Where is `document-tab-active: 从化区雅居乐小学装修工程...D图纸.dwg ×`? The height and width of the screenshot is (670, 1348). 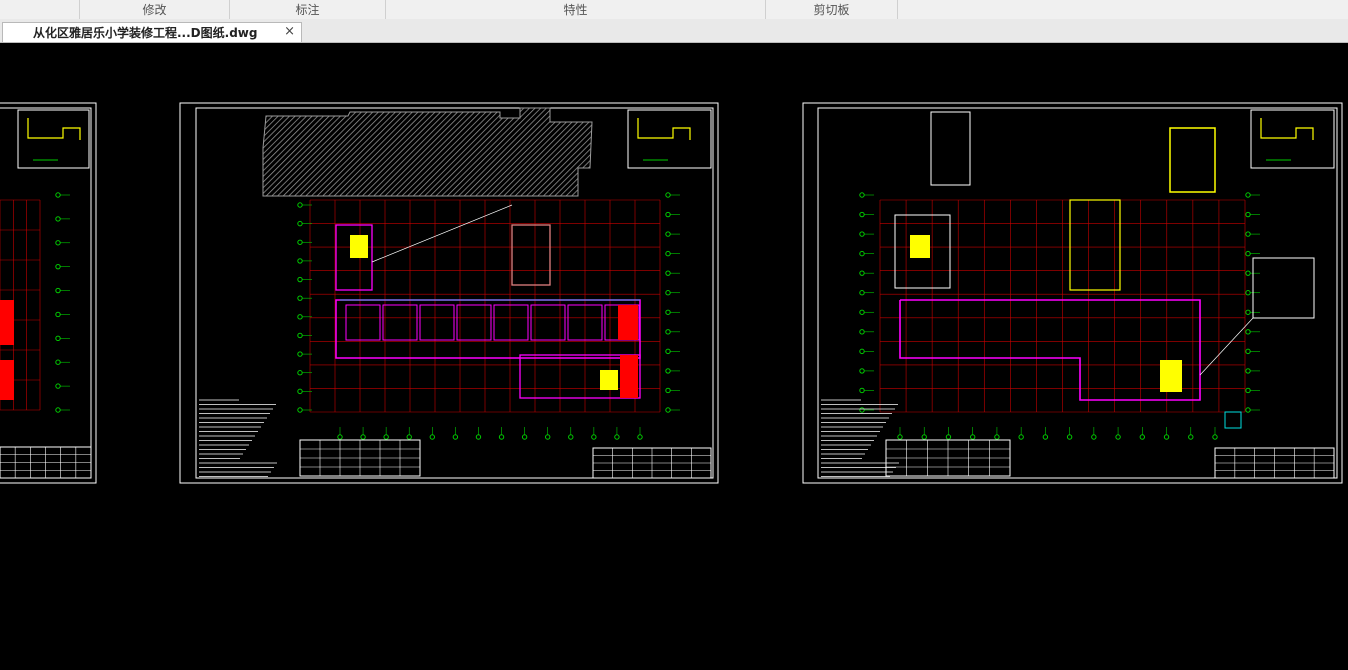 document-tab-active: 从化区雅居乐小学装修工程...D图纸.dwg × is located at coordinates (152, 32).